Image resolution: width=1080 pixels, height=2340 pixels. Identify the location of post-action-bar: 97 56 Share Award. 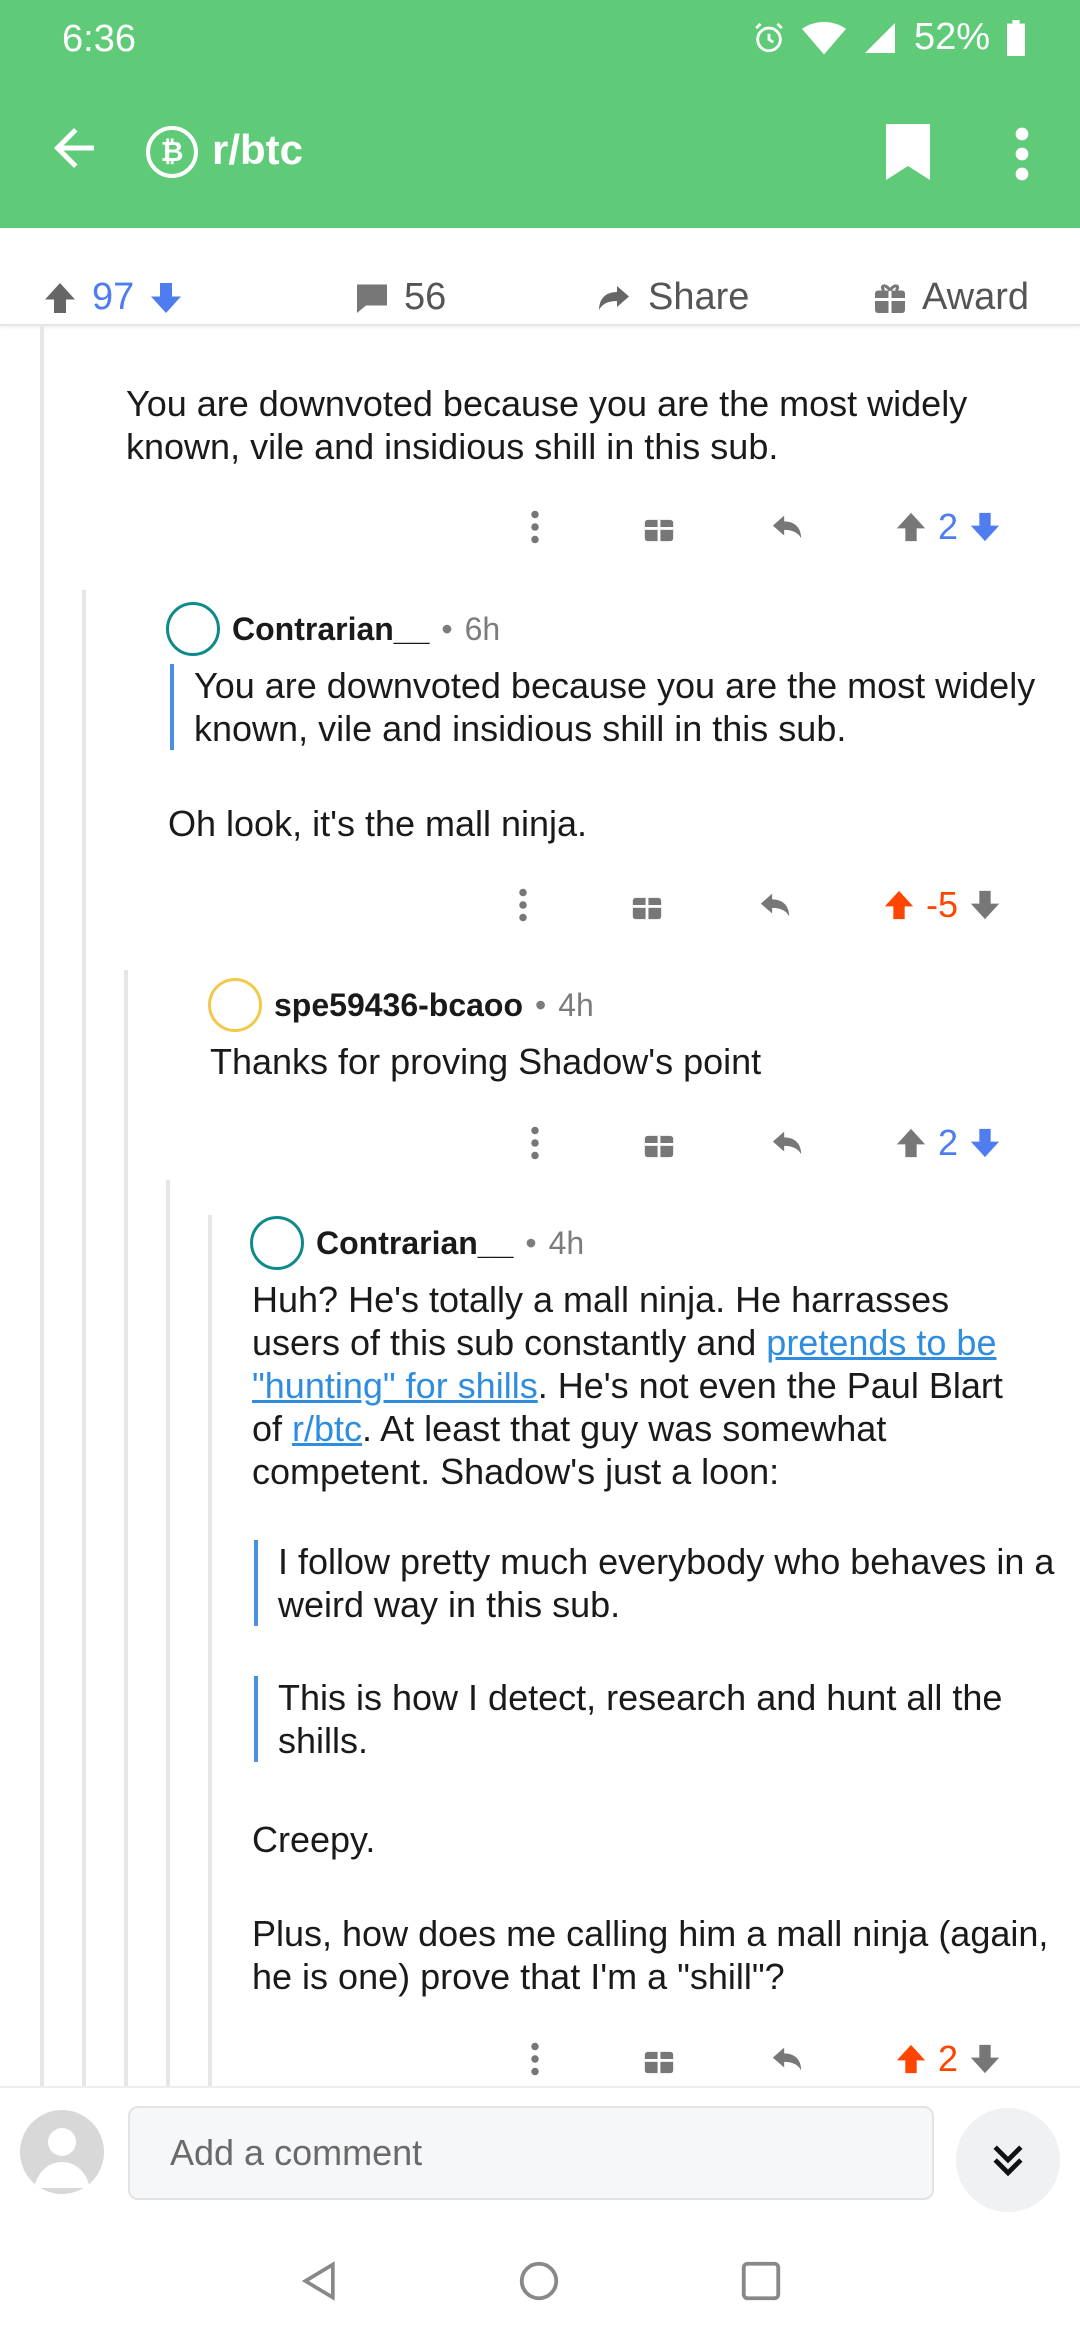
(540, 277).